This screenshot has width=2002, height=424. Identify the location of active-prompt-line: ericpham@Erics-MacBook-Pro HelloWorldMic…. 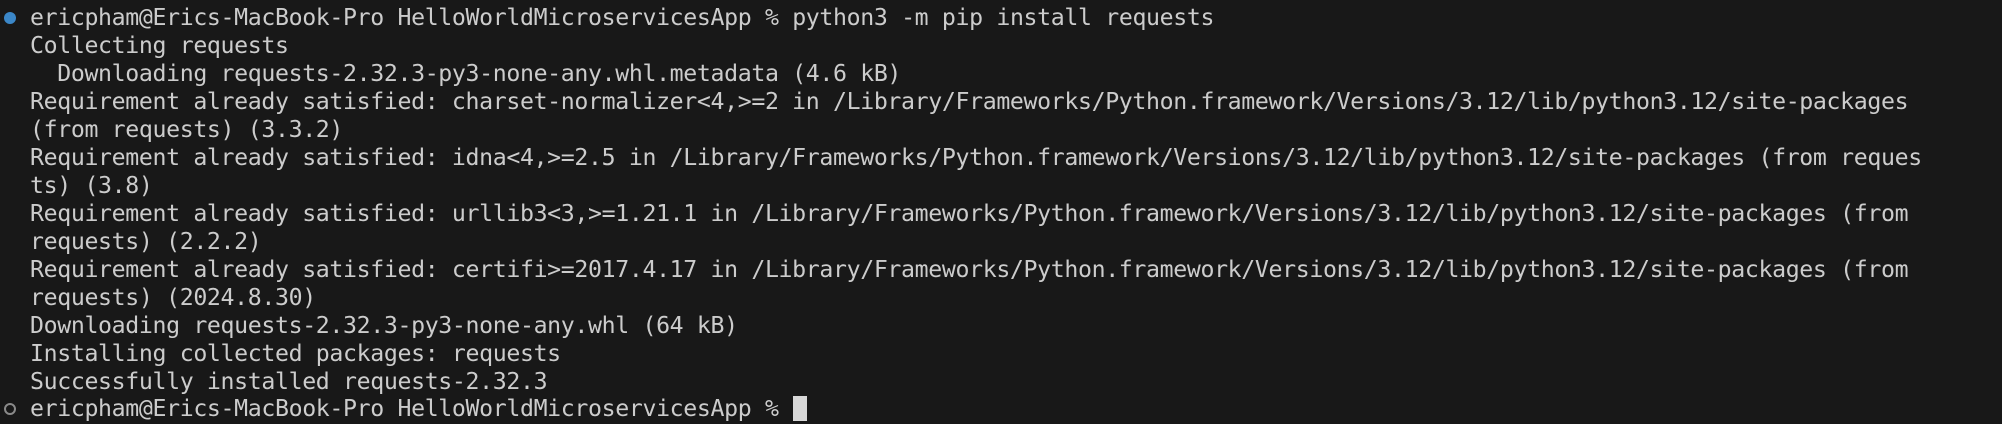
(419, 409).